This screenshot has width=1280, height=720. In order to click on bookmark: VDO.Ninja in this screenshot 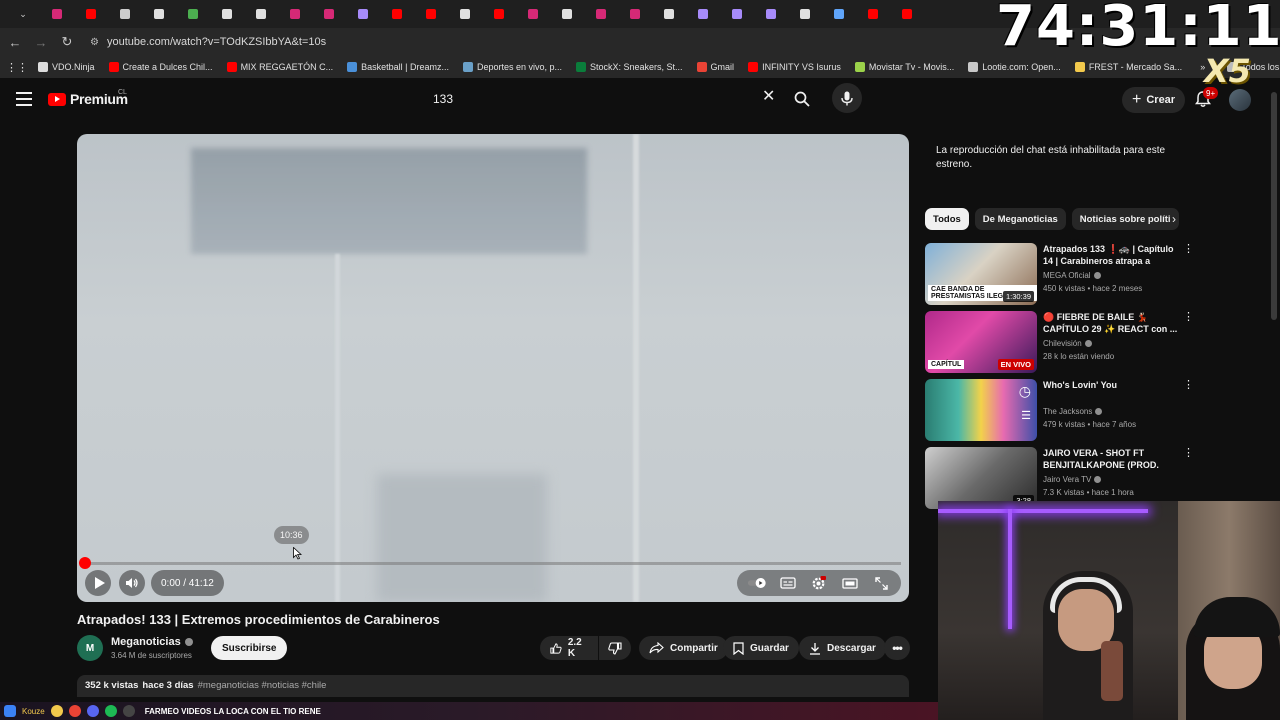, I will do `click(66, 67)`.